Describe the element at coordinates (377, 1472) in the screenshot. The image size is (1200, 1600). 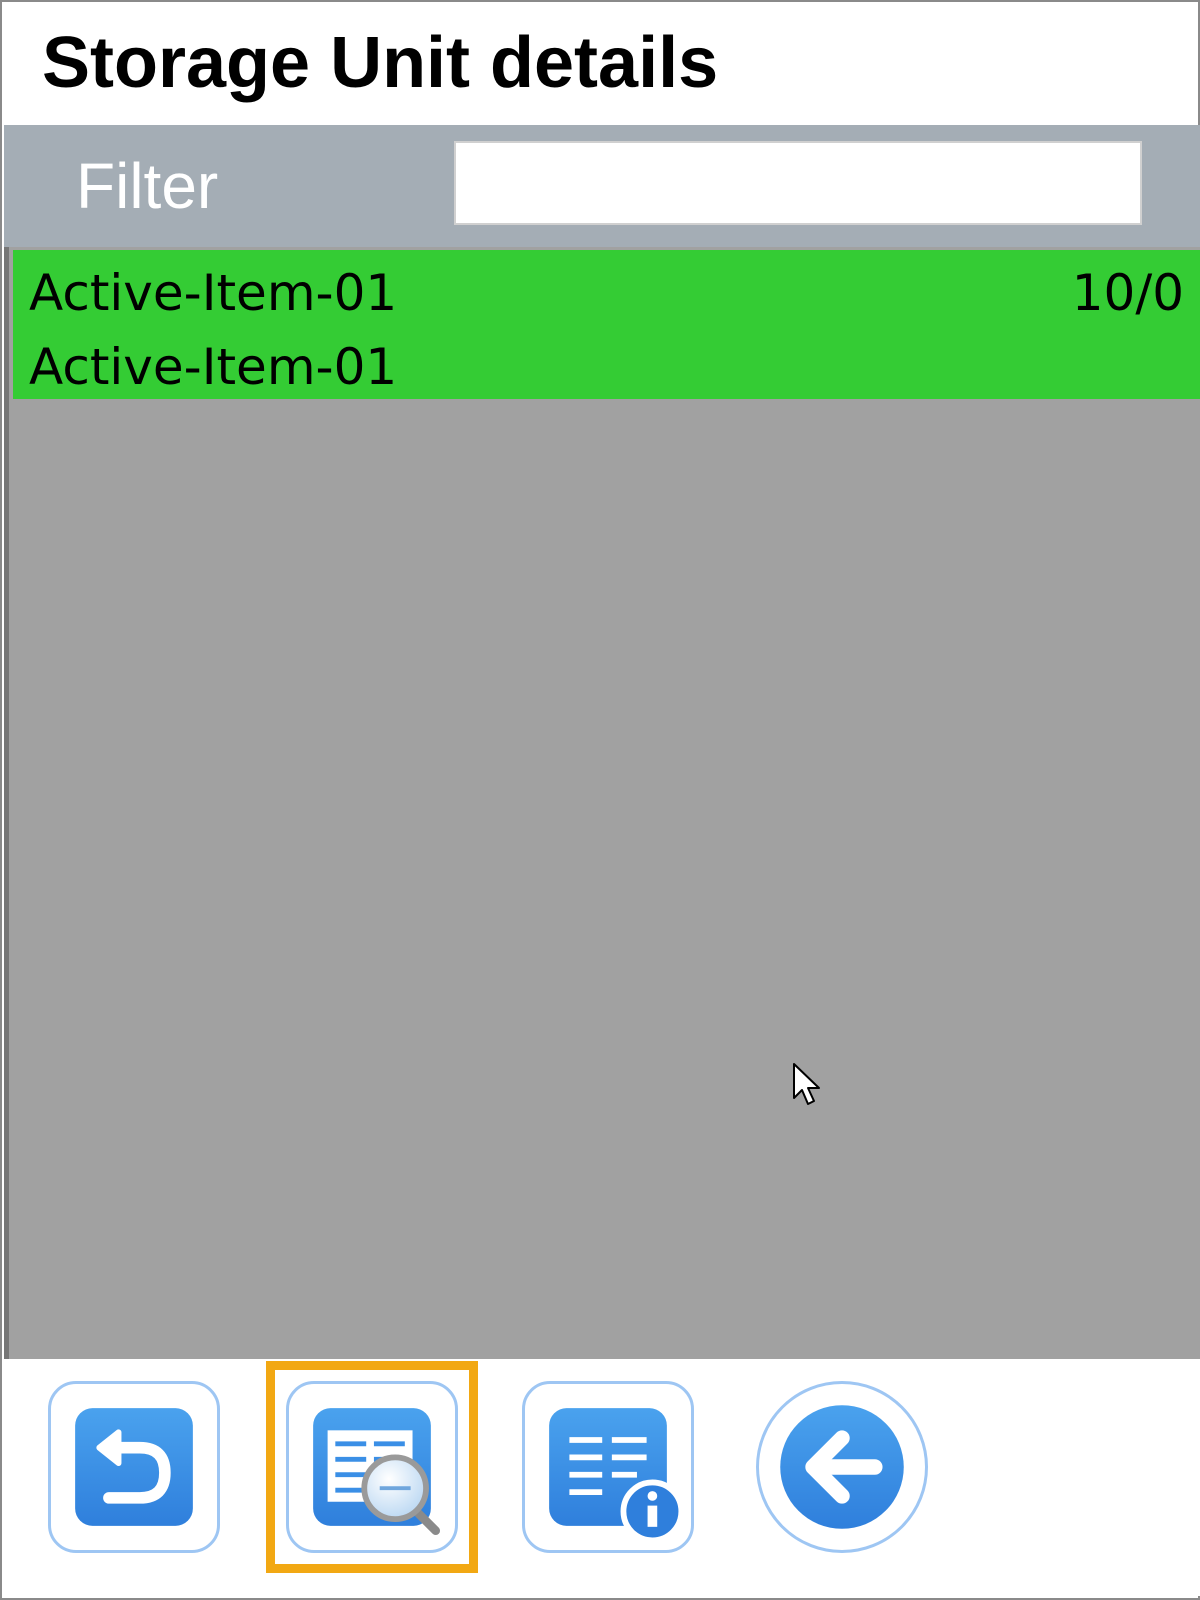
I see `view-details-icon` at that location.